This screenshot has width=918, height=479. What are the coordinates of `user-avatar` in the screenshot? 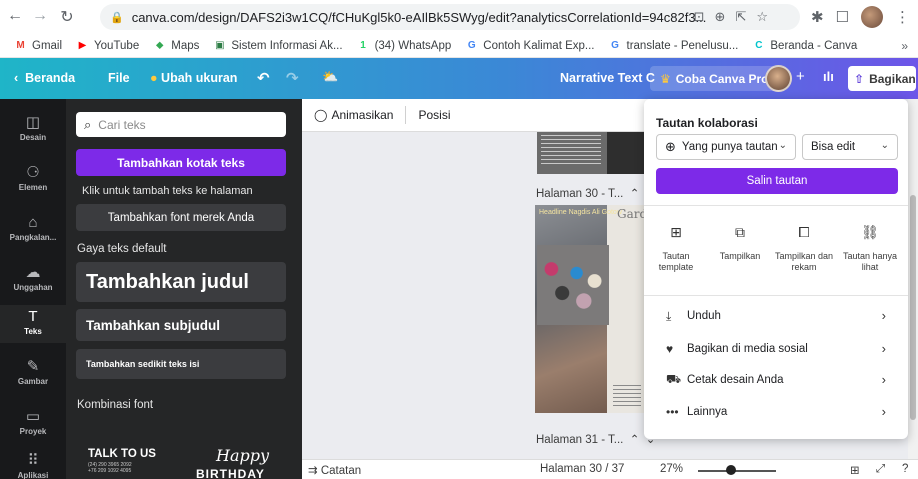 It's located at (778, 78).